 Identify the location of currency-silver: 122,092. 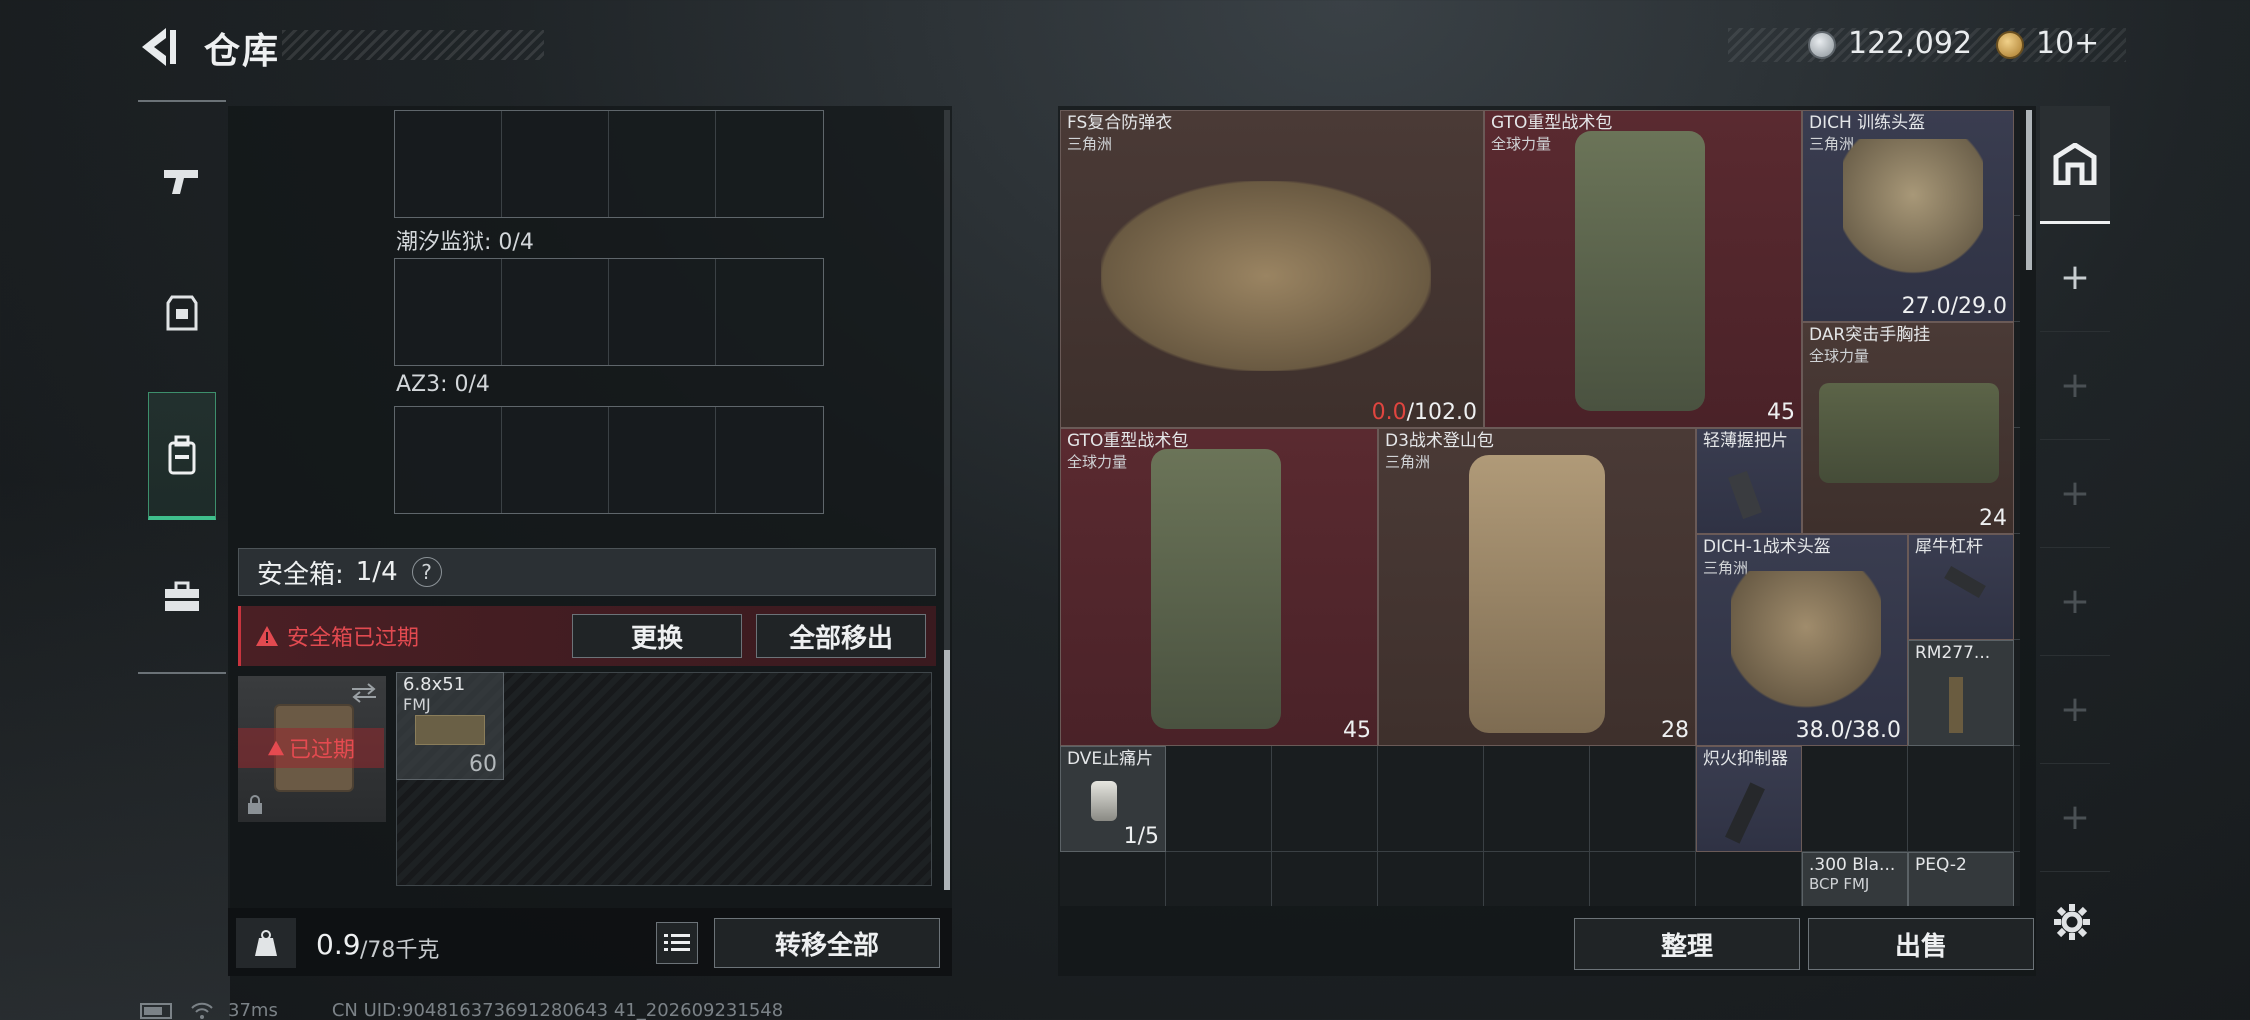
(1910, 43).